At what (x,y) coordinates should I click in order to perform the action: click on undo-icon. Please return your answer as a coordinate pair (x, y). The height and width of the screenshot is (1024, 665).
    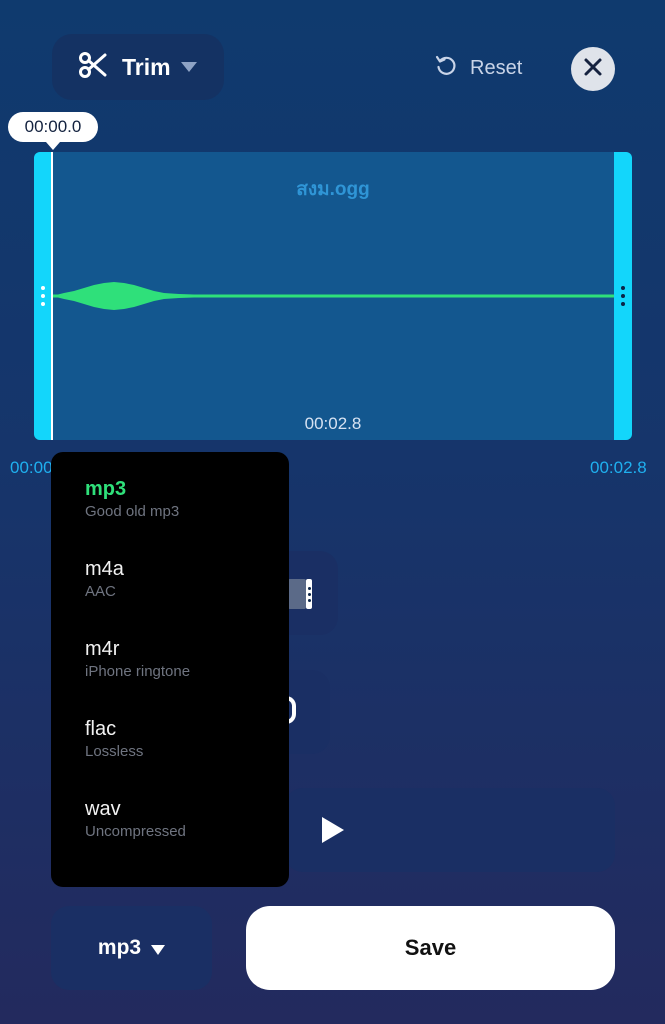
    Looking at the image, I should click on (446, 68).